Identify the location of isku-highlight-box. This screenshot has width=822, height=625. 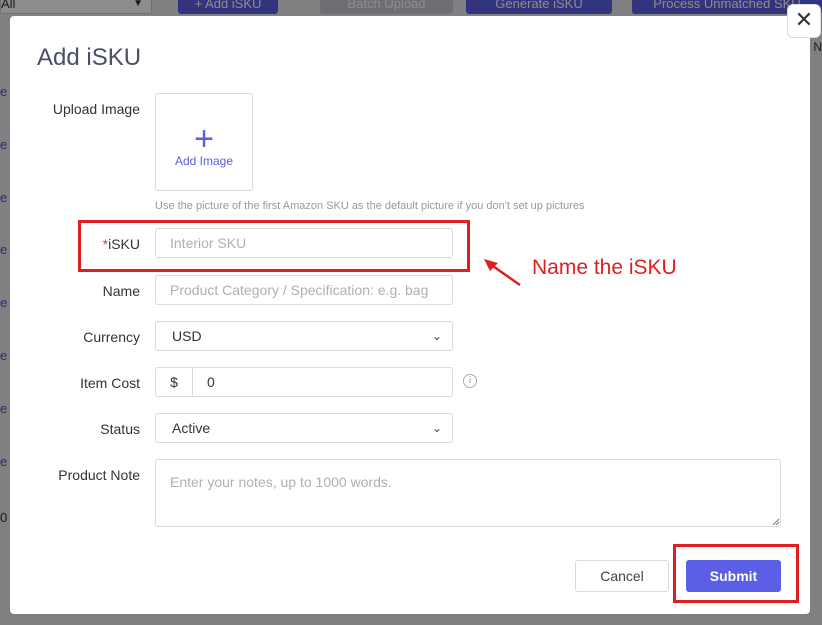
(274, 246).